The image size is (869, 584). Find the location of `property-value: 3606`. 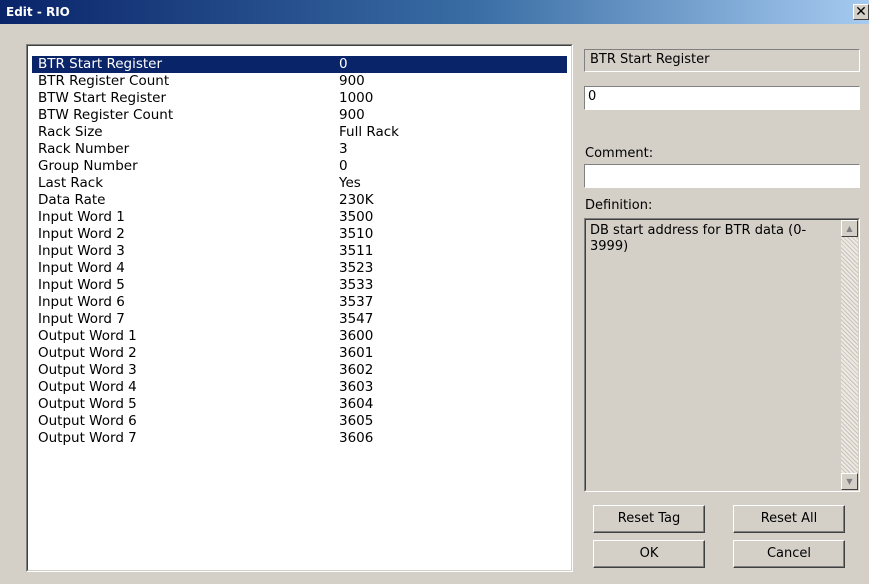

property-value: 3606 is located at coordinates (356, 438).